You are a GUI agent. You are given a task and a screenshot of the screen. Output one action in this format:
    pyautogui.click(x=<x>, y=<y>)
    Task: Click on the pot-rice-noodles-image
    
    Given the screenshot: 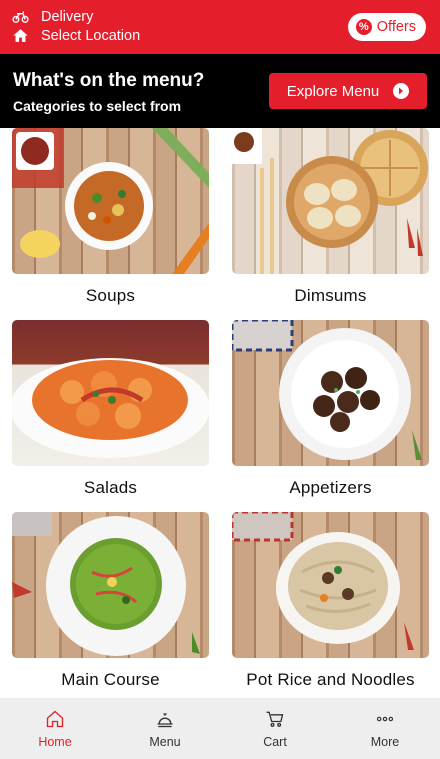 What is the action you would take?
    pyautogui.click(x=330, y=585)
    